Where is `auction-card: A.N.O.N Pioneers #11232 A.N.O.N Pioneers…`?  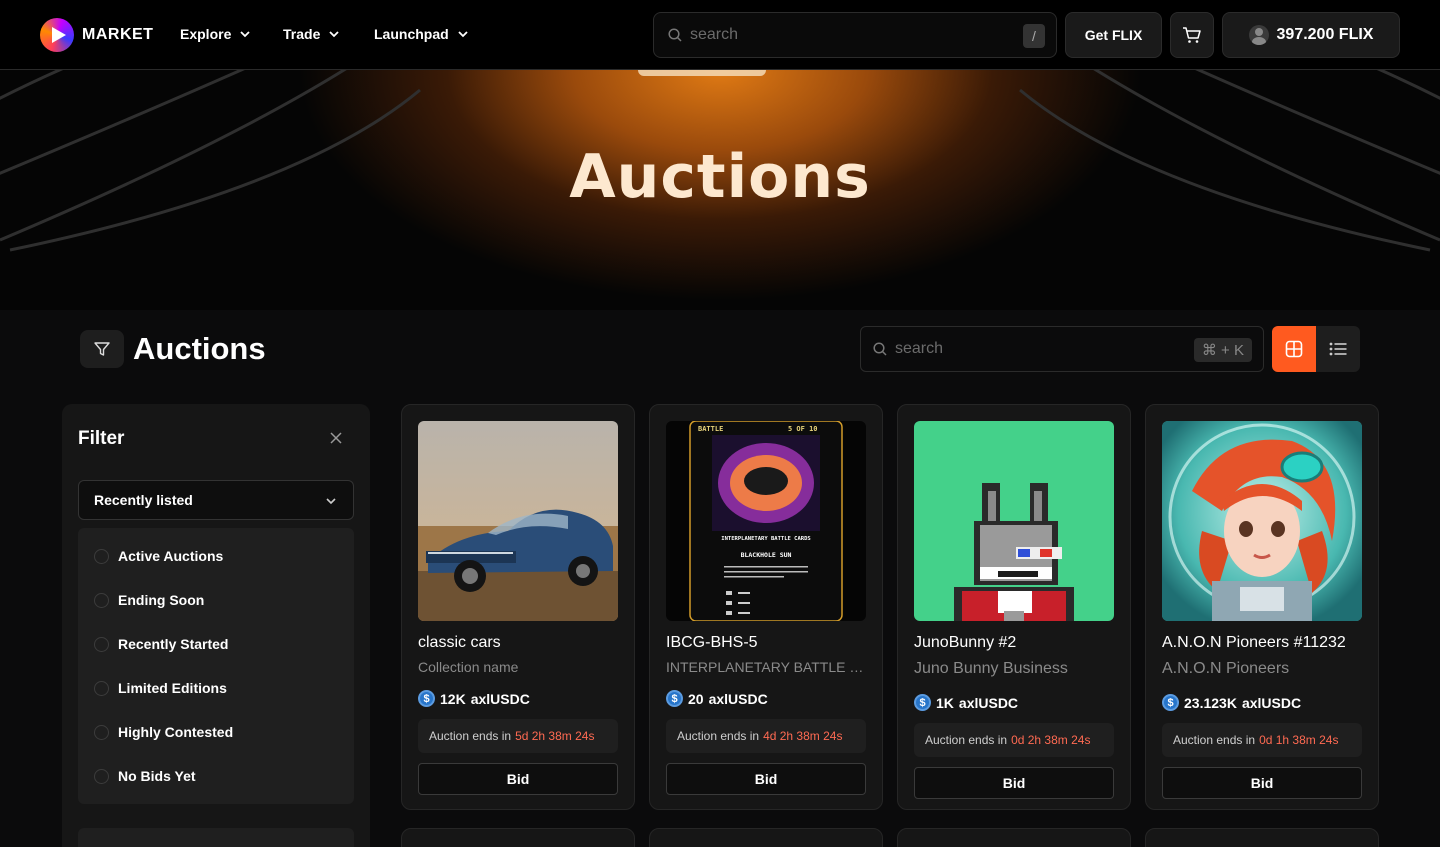 auction-card: A.N.O.N Pioneers #11232 A.N.O.N Pioneers… is located at coordinates (1262, 607).